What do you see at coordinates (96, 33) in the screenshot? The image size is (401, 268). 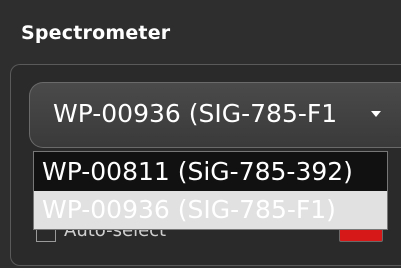 I see `section-title: Spectrometer` at bounding box center [96, 33].